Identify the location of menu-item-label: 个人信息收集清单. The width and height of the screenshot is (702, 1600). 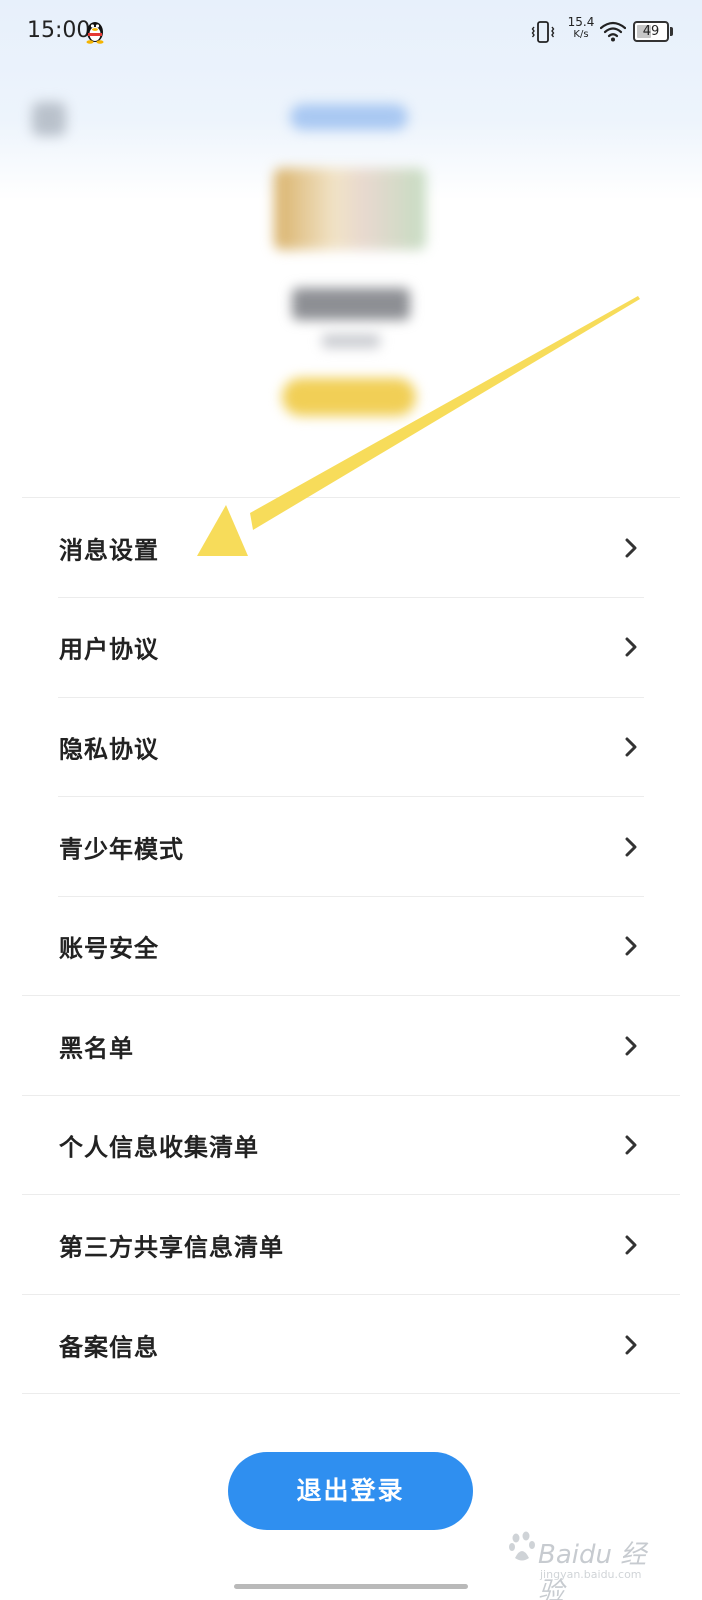
(159, 1147).